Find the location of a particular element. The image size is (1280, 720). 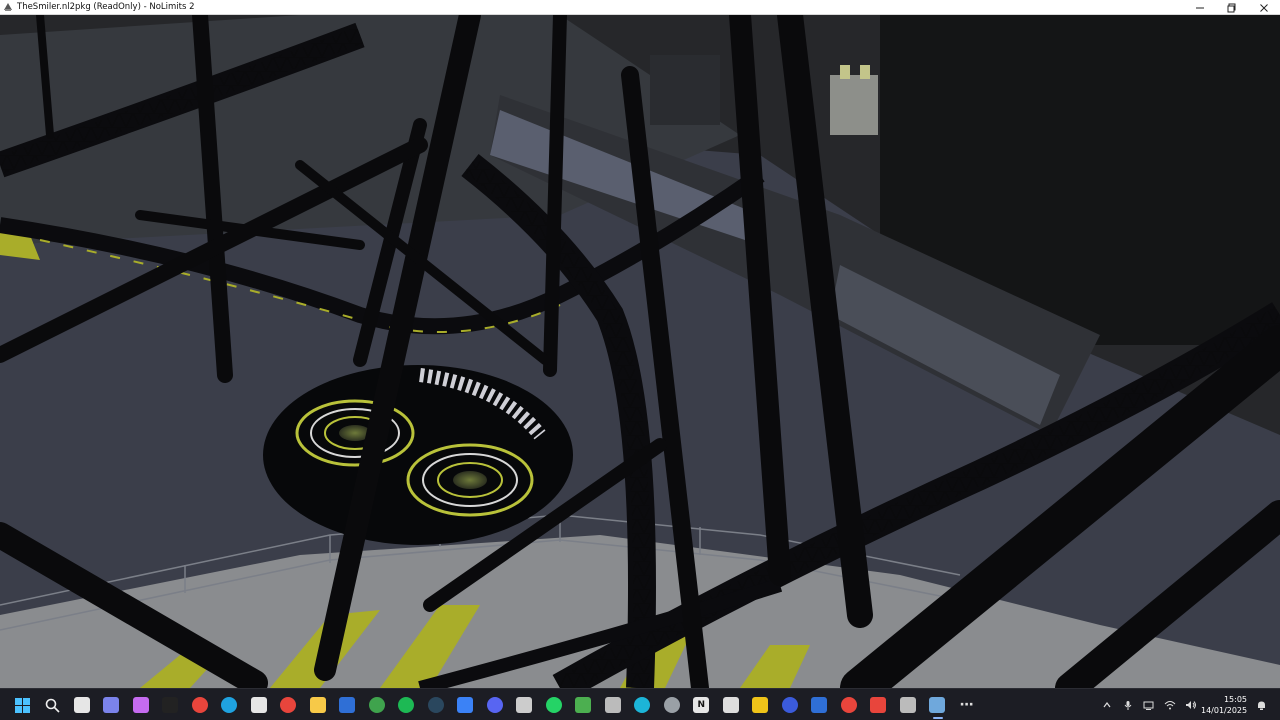

taskbar-button-docs is located at coordinates (820, 704).